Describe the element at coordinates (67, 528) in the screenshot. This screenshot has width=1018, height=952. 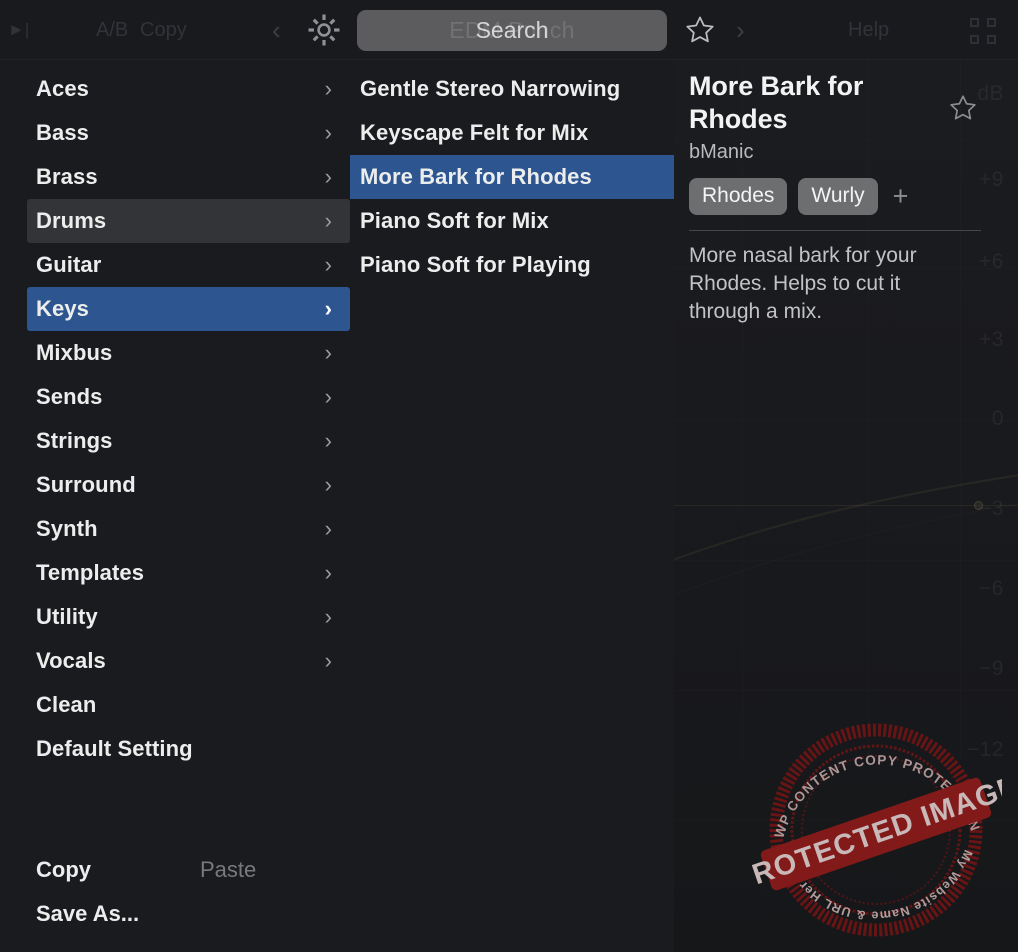
I see `sidebar-item-label: Synth` at that location.